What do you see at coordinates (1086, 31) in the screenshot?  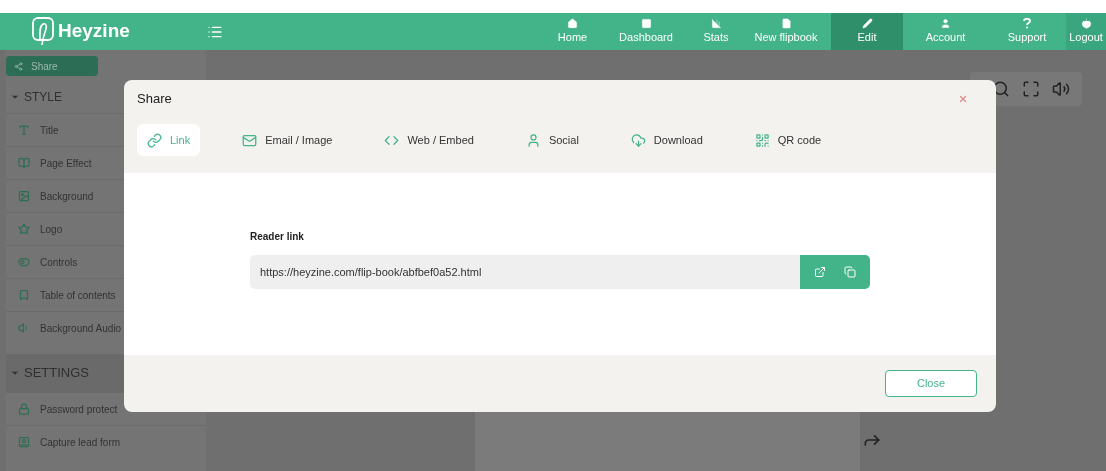 I see `nav-item: Logout` at bounding box center [1086, 31].